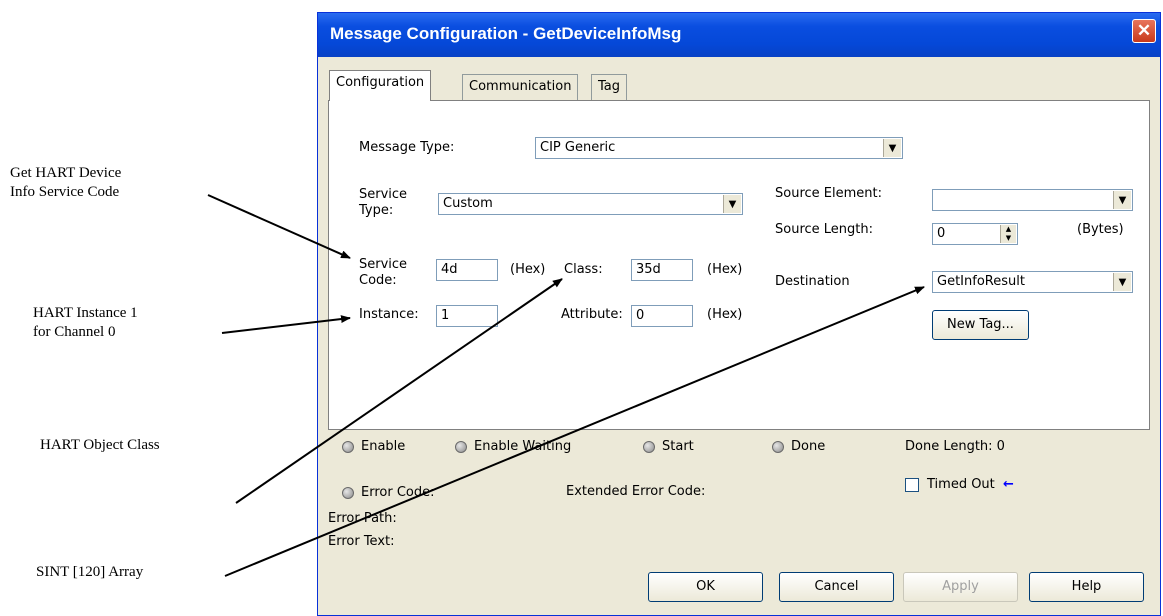 Image resolution: width=1163 pixels, height=616 pixels. Describe the element at coordinates (407, 147) in the screenshot. I see `message-type-label: Message Type:` at that location.